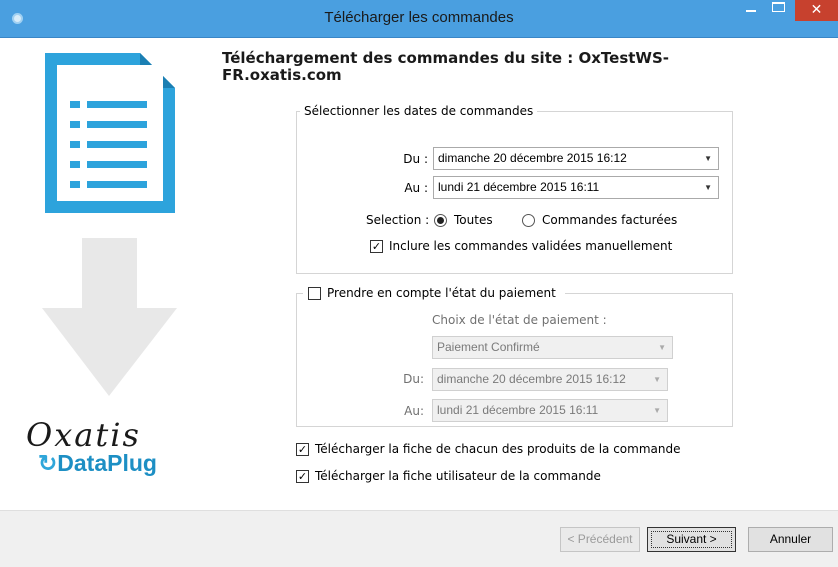 The height and width of the screenshot is (567, 838). Describe the element at coordinates (441, 293) in the screenshot. I see `payment-state-label: Prendre en compte l'état du paiement` at that location.